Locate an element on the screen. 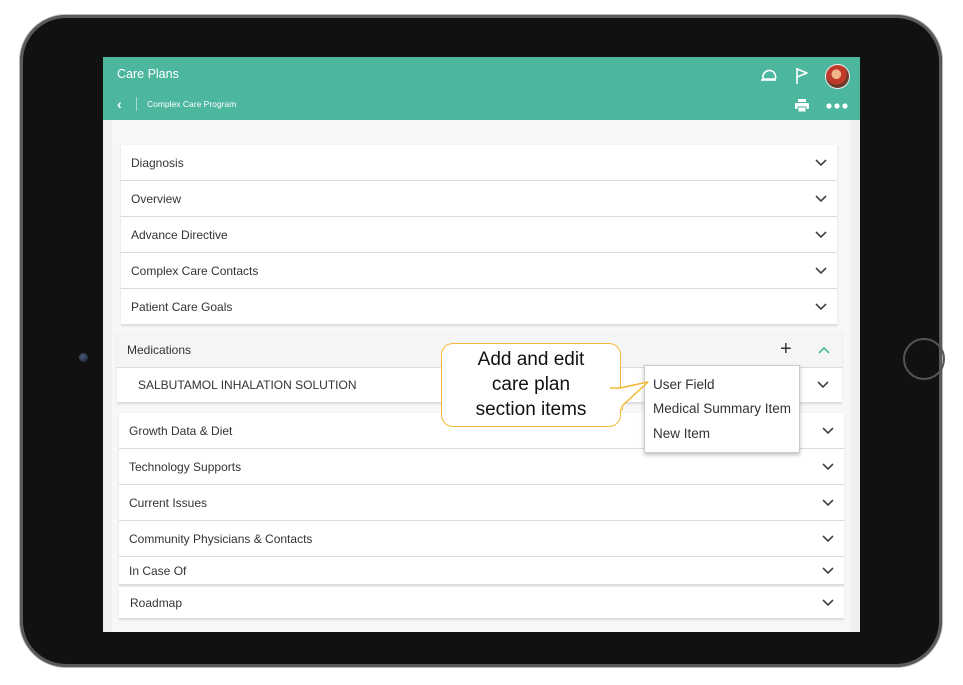  breadcrumb-divider is located at coordinates (136, 104).